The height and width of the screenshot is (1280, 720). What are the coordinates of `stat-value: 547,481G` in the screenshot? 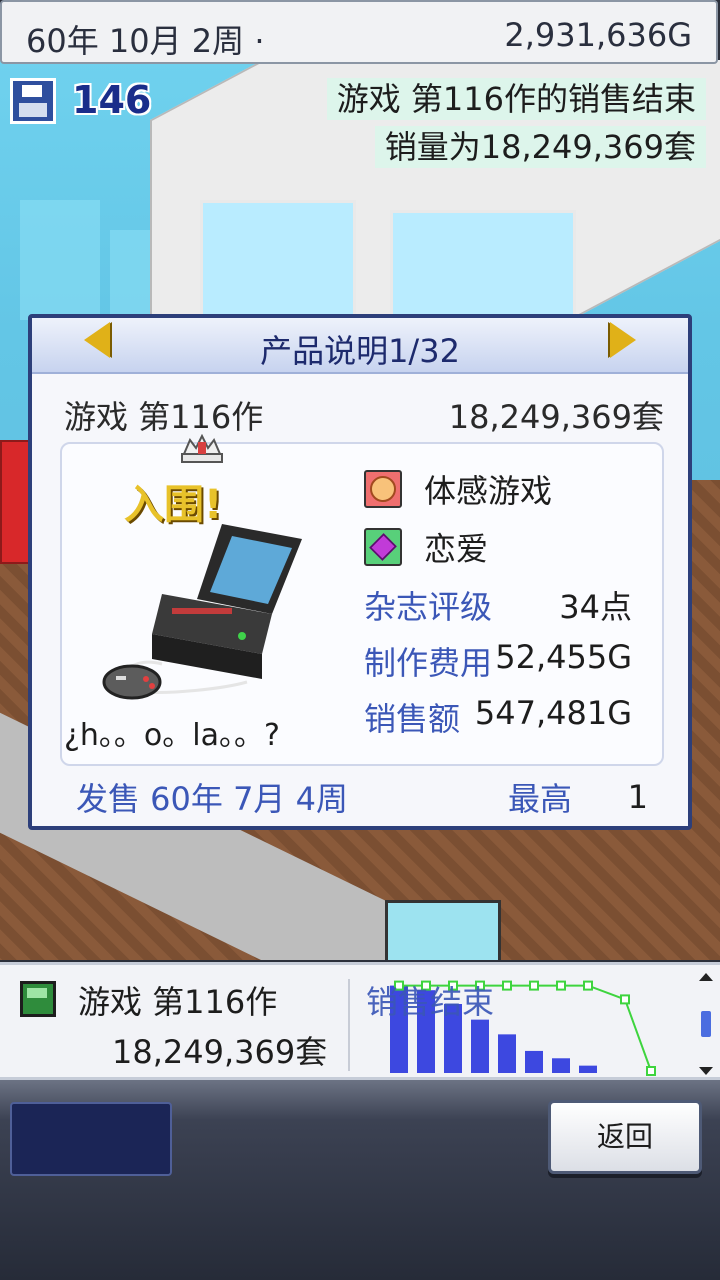 It's located at (553, 713).